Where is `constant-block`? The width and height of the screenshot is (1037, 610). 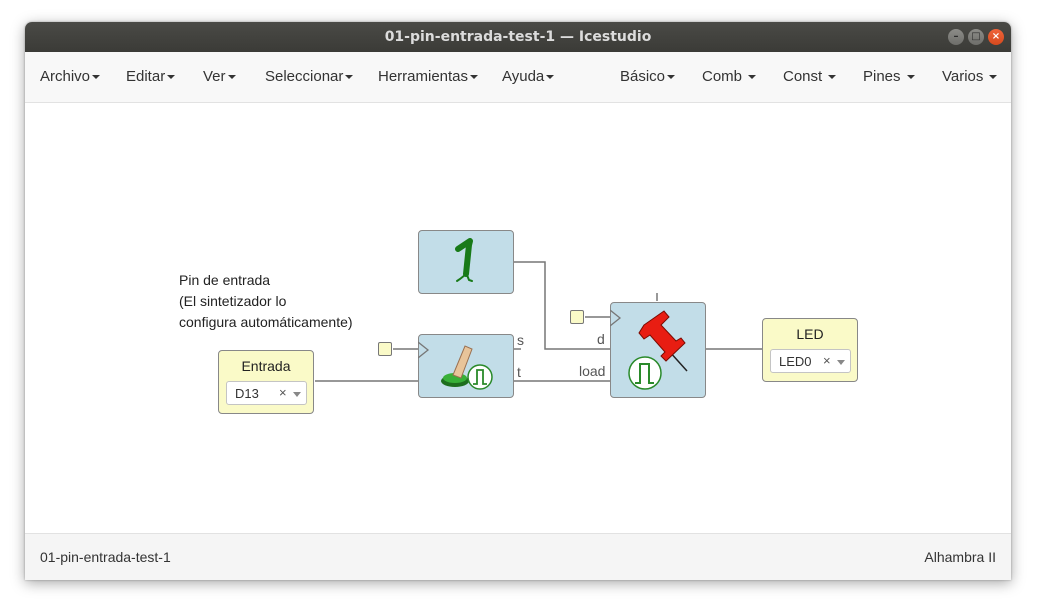 constant-block is located at coordinates (466, 262).